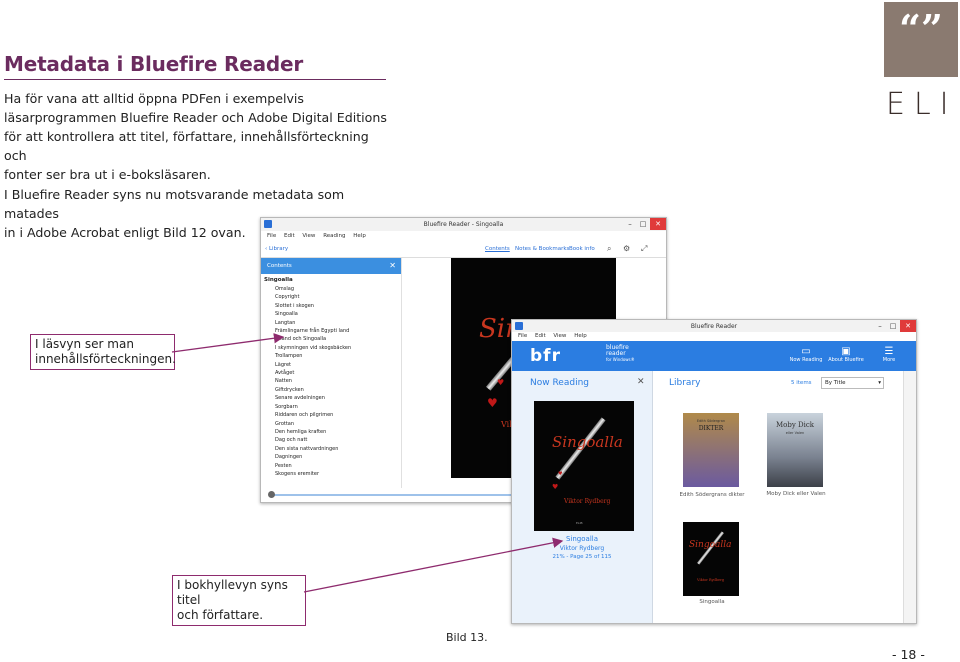 Image resolution: width=960 pixels, height=662 pixels. What do you see at coordinates (908, 654) in the screenshot?
I see `page-number: - 18 -` at bounding box center [908, 654].